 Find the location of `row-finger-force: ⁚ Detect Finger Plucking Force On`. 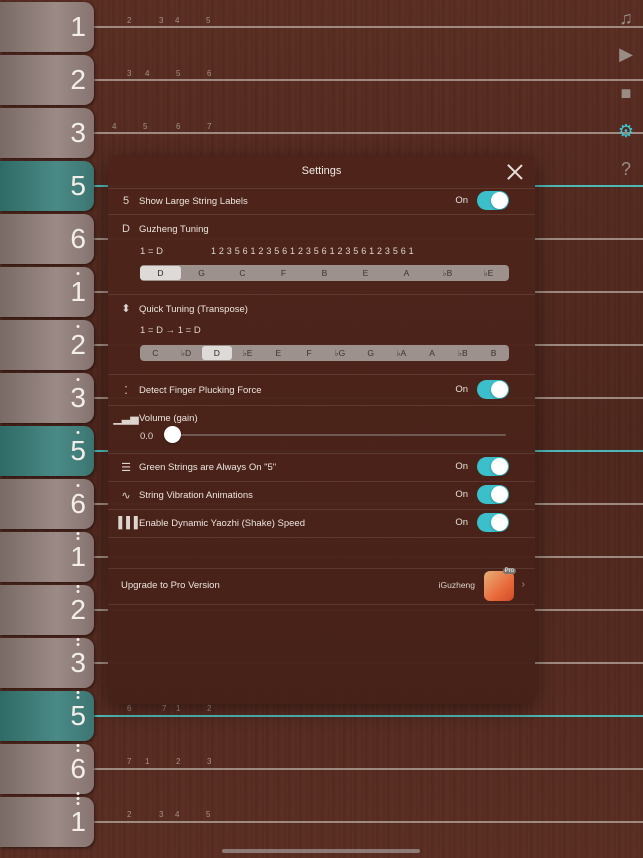

row-finger-force: ⁚ Detect Finger Plucking Force On is located at coordinates (321, 390).